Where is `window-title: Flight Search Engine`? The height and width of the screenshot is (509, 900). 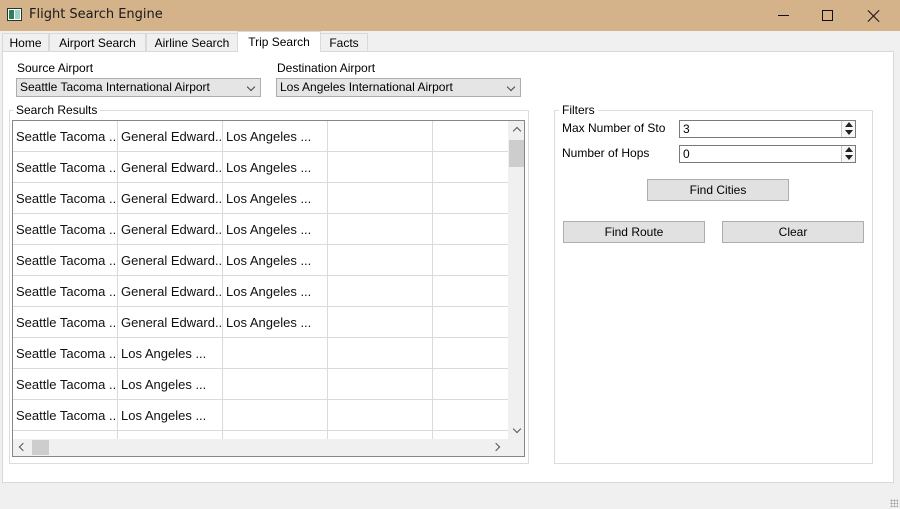 window-title: Flight Search Engine is located at coordinates (96, 14).